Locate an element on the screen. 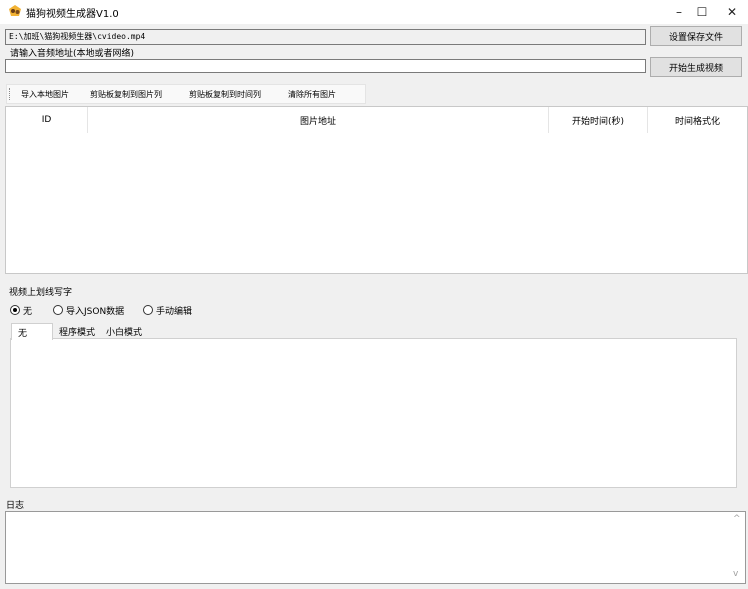 This screenshot has width=748, height=589. start-generate-video-button: 开始生成视频 is located at coordinates (696, 67).